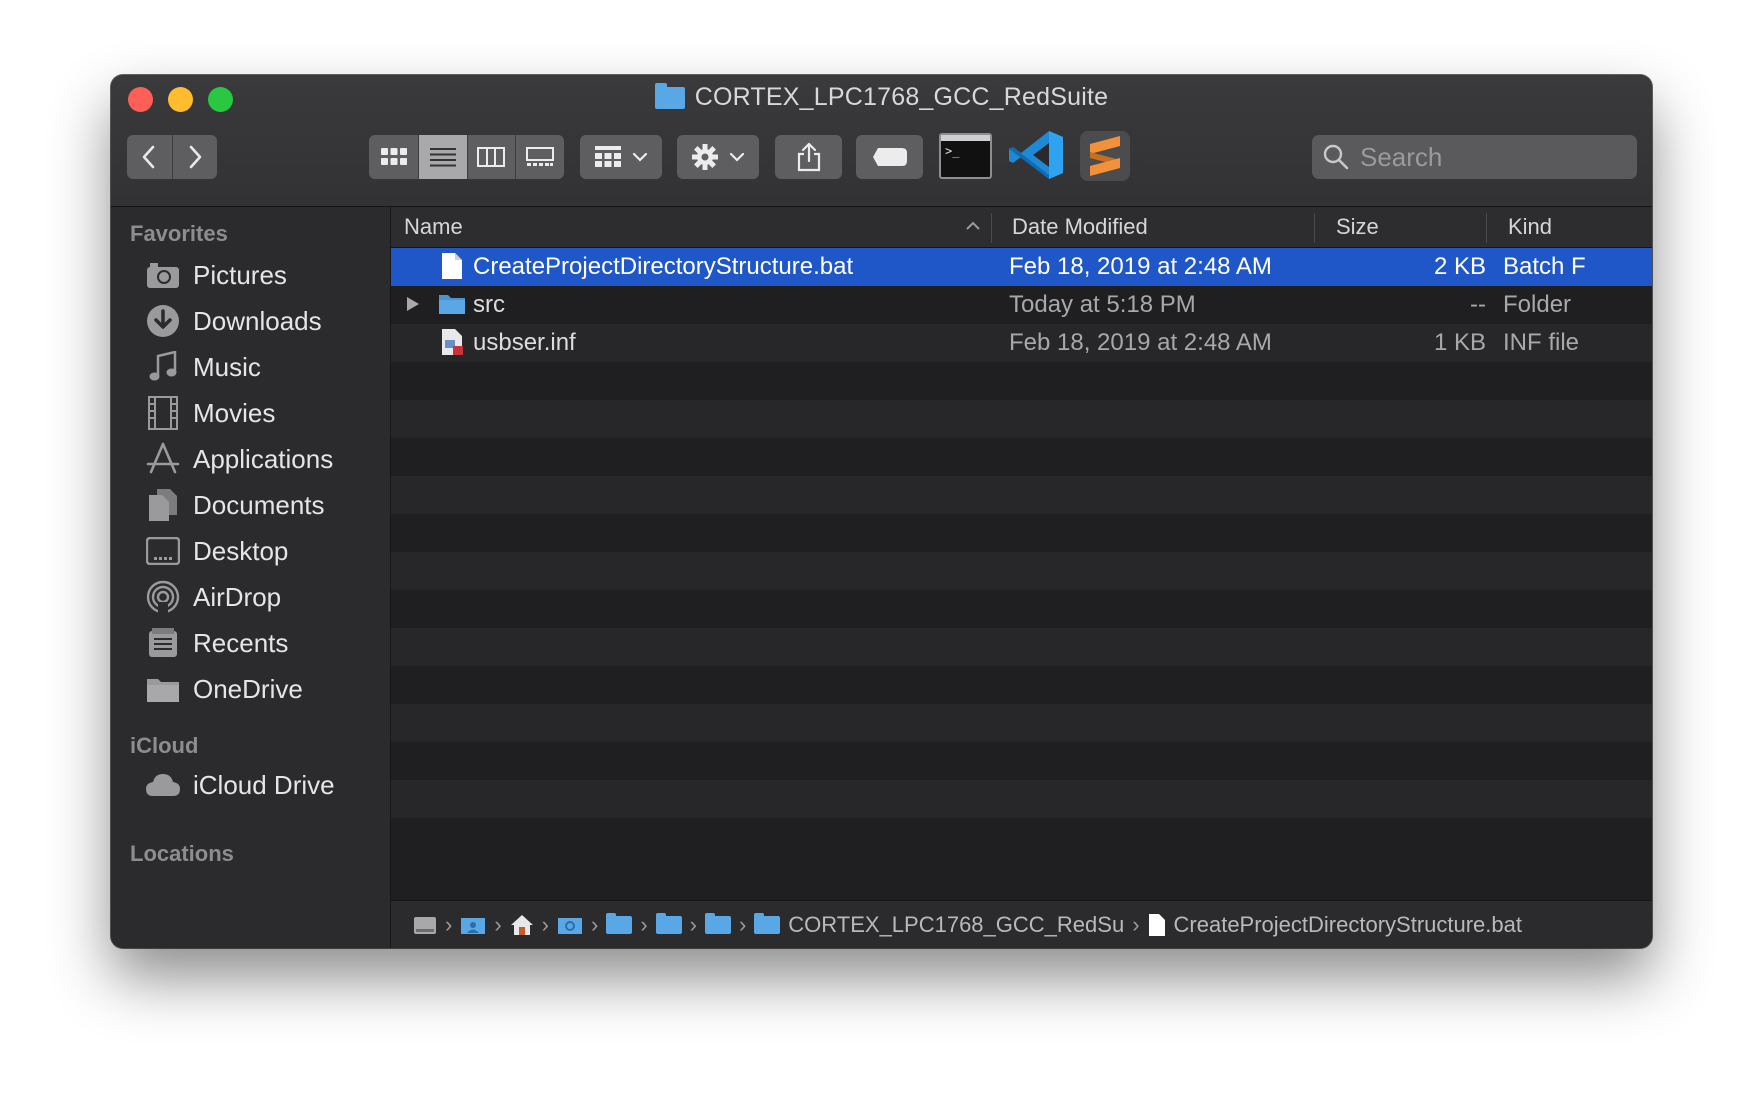  I want to click on toolbar: CORTEX_LPC1768_GCC_RedSuite >_ Search, so click(881, 141).